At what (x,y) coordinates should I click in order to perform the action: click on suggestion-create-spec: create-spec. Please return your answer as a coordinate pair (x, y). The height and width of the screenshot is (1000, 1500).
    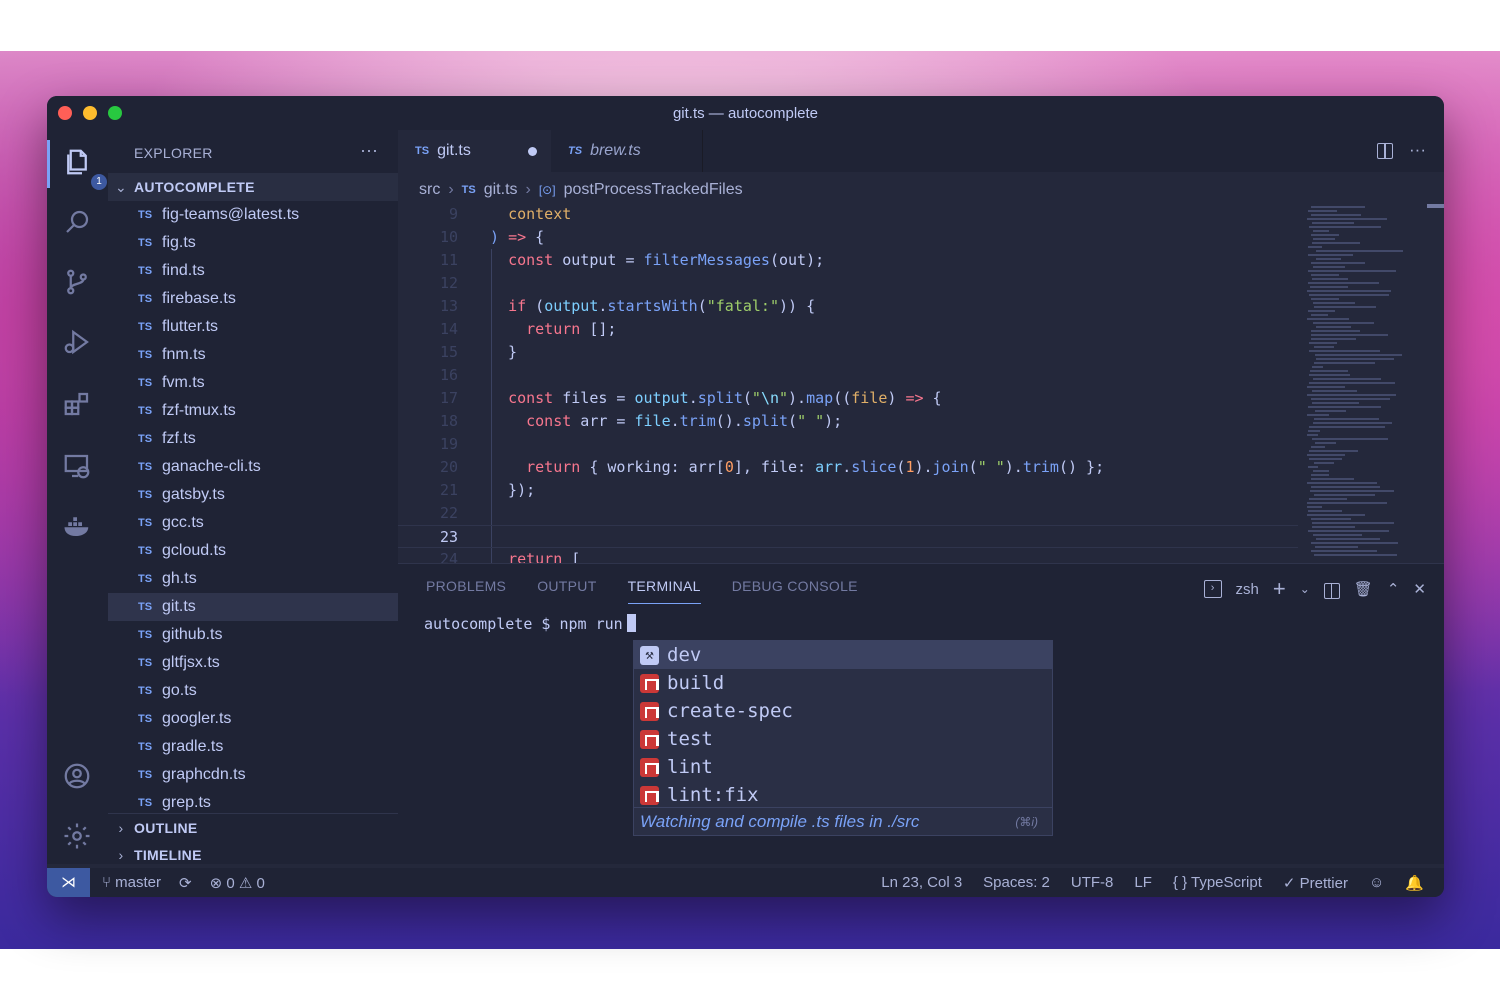
    Looking at the image, I should click on (843, 711).